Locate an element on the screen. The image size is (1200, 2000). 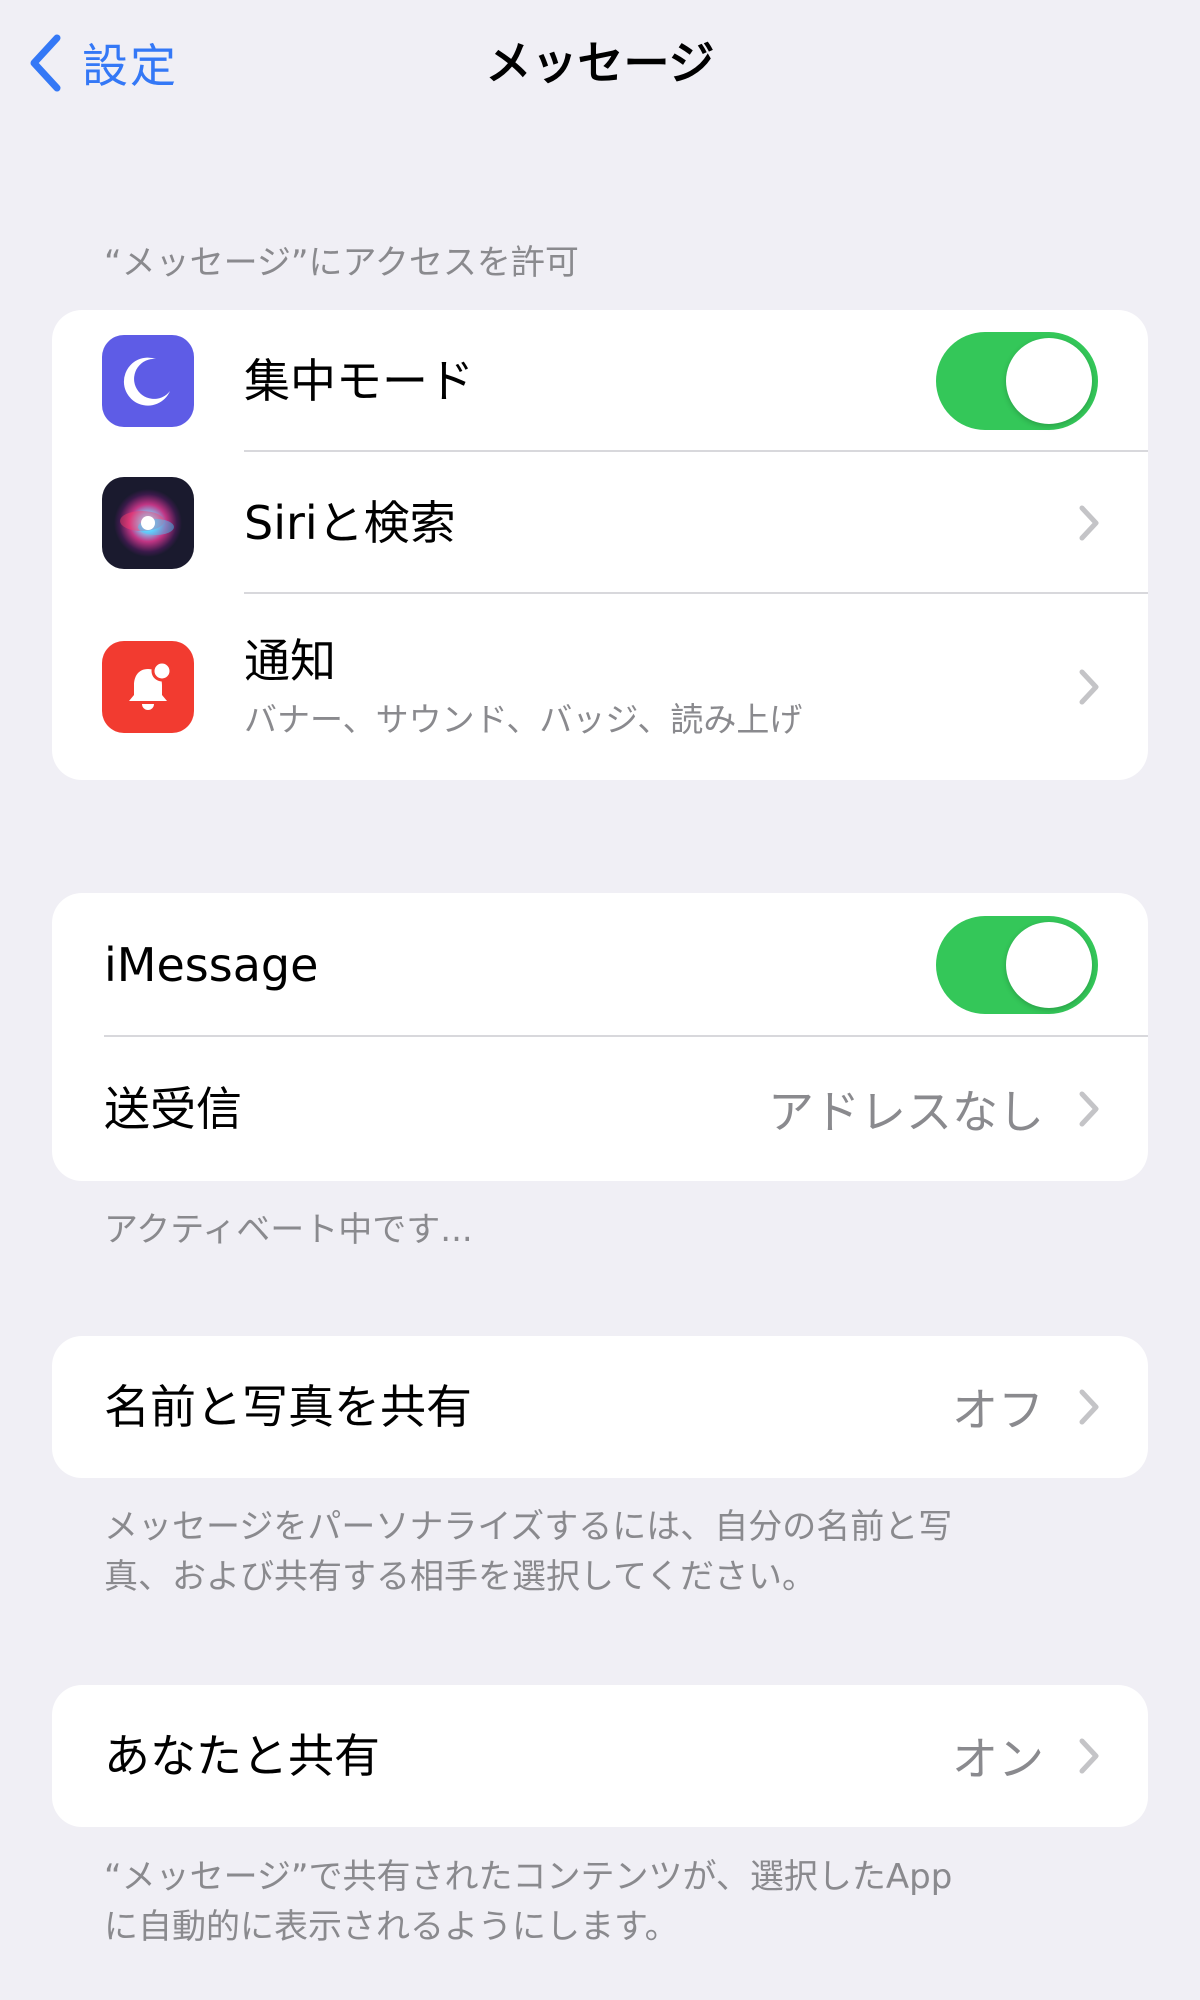
share-name-photo-group: 名前と写真を共有 オフ is located at coordinates (600, 1407).